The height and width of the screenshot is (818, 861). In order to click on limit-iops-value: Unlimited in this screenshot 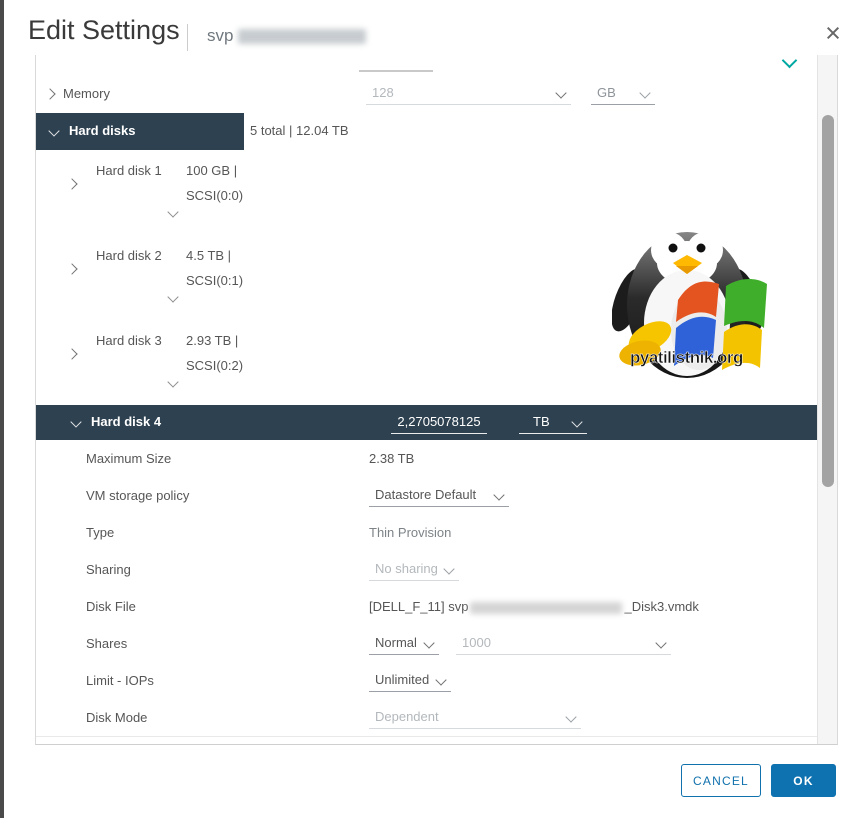, I will do `click(402, 679)`.